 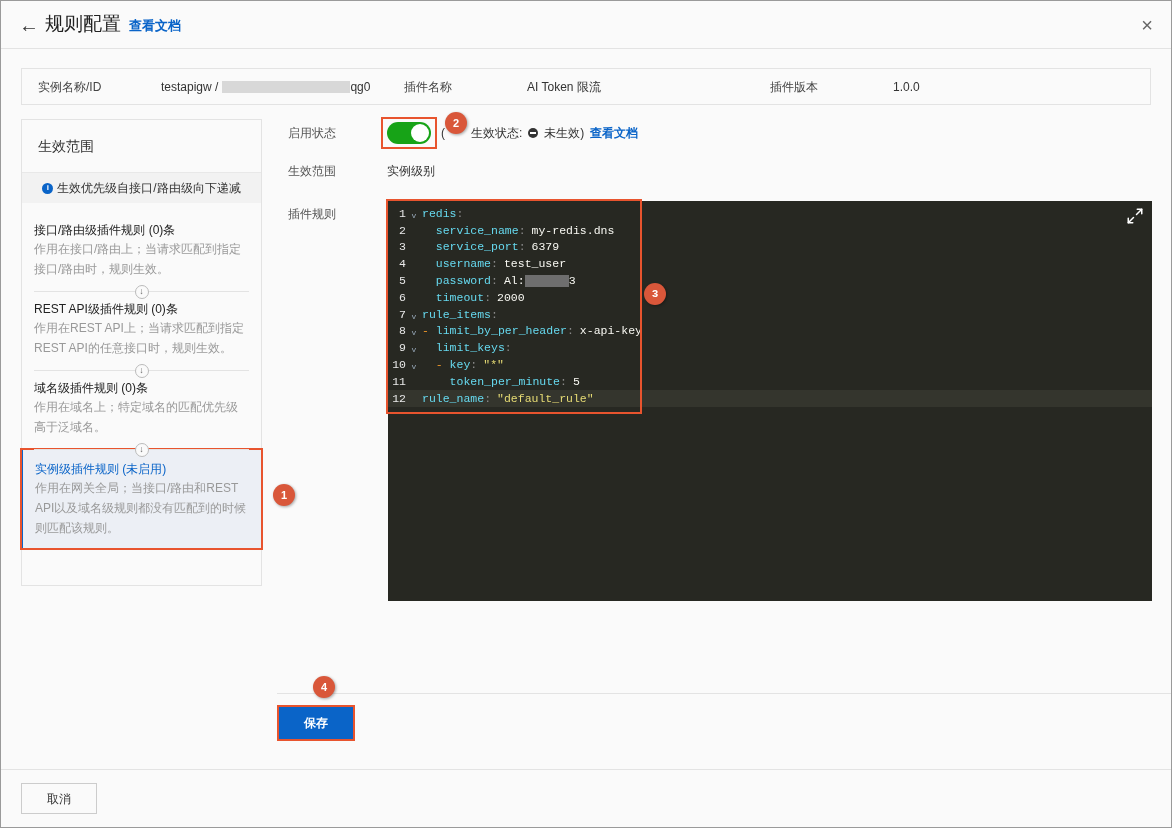 What do you see at coordinates (398, 364) in the screenshot?
I see `line-number: 10` at bounding box center [398, 364].